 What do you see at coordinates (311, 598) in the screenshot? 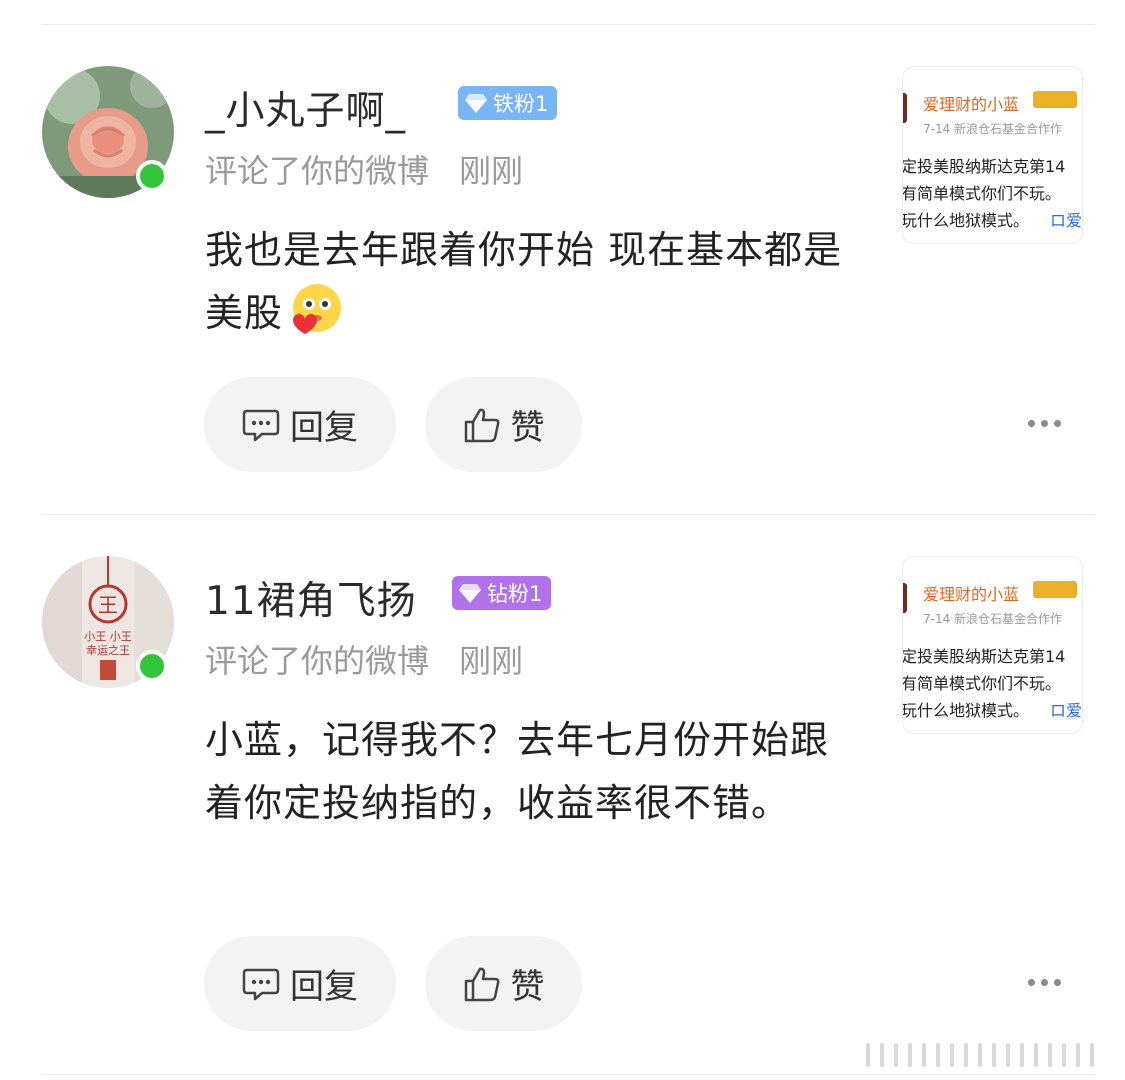
I see `username: 11裙角飞扬` at bounding box center [311, 598].